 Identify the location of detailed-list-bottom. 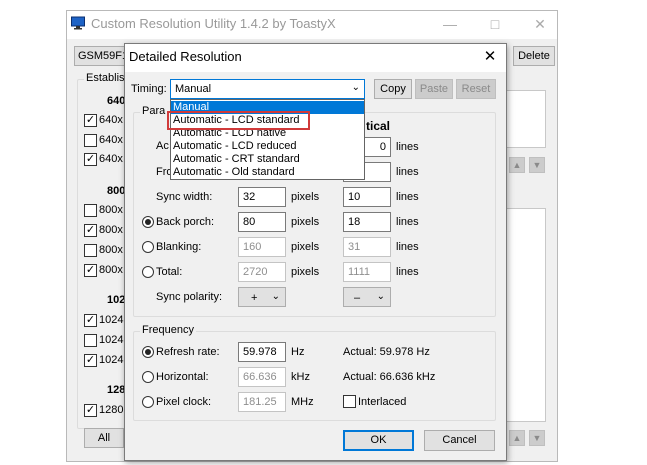
(526, 315).